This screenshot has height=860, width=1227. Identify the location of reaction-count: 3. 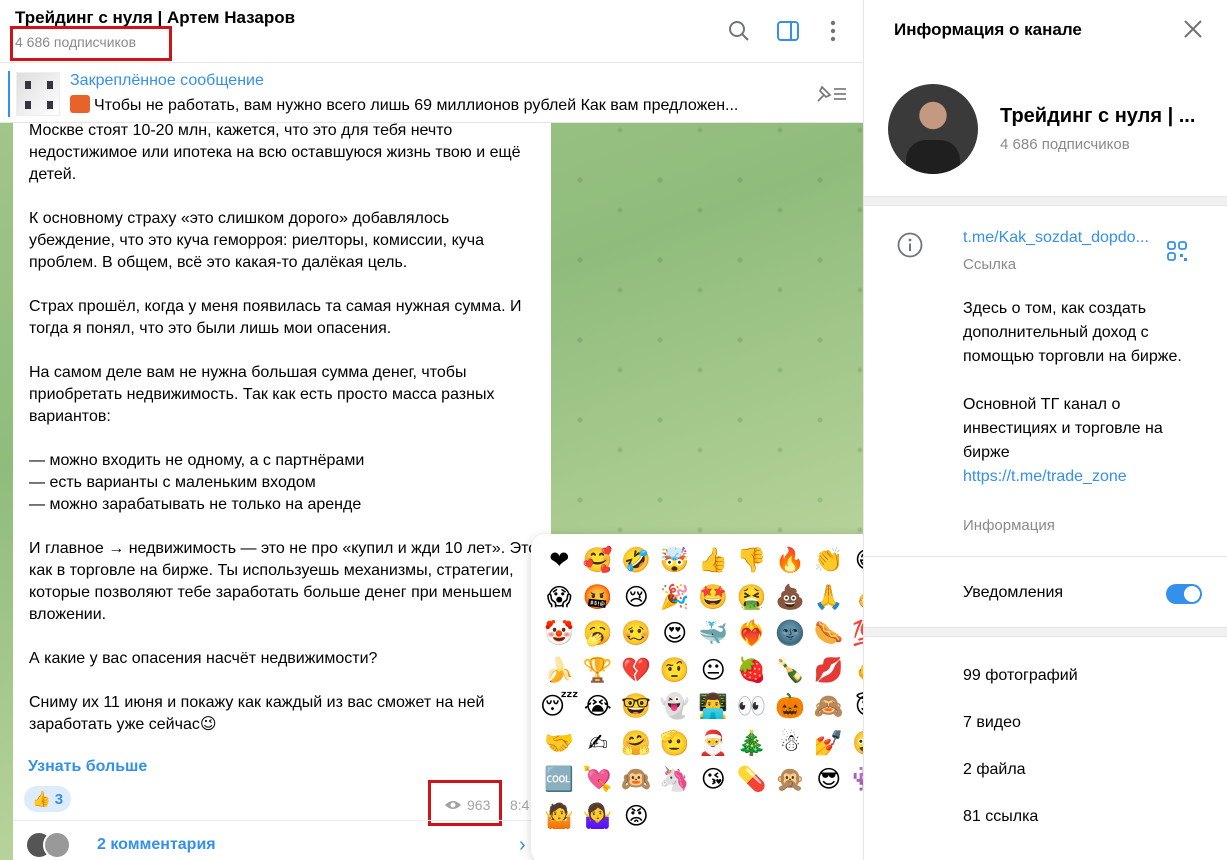
(59, 799).